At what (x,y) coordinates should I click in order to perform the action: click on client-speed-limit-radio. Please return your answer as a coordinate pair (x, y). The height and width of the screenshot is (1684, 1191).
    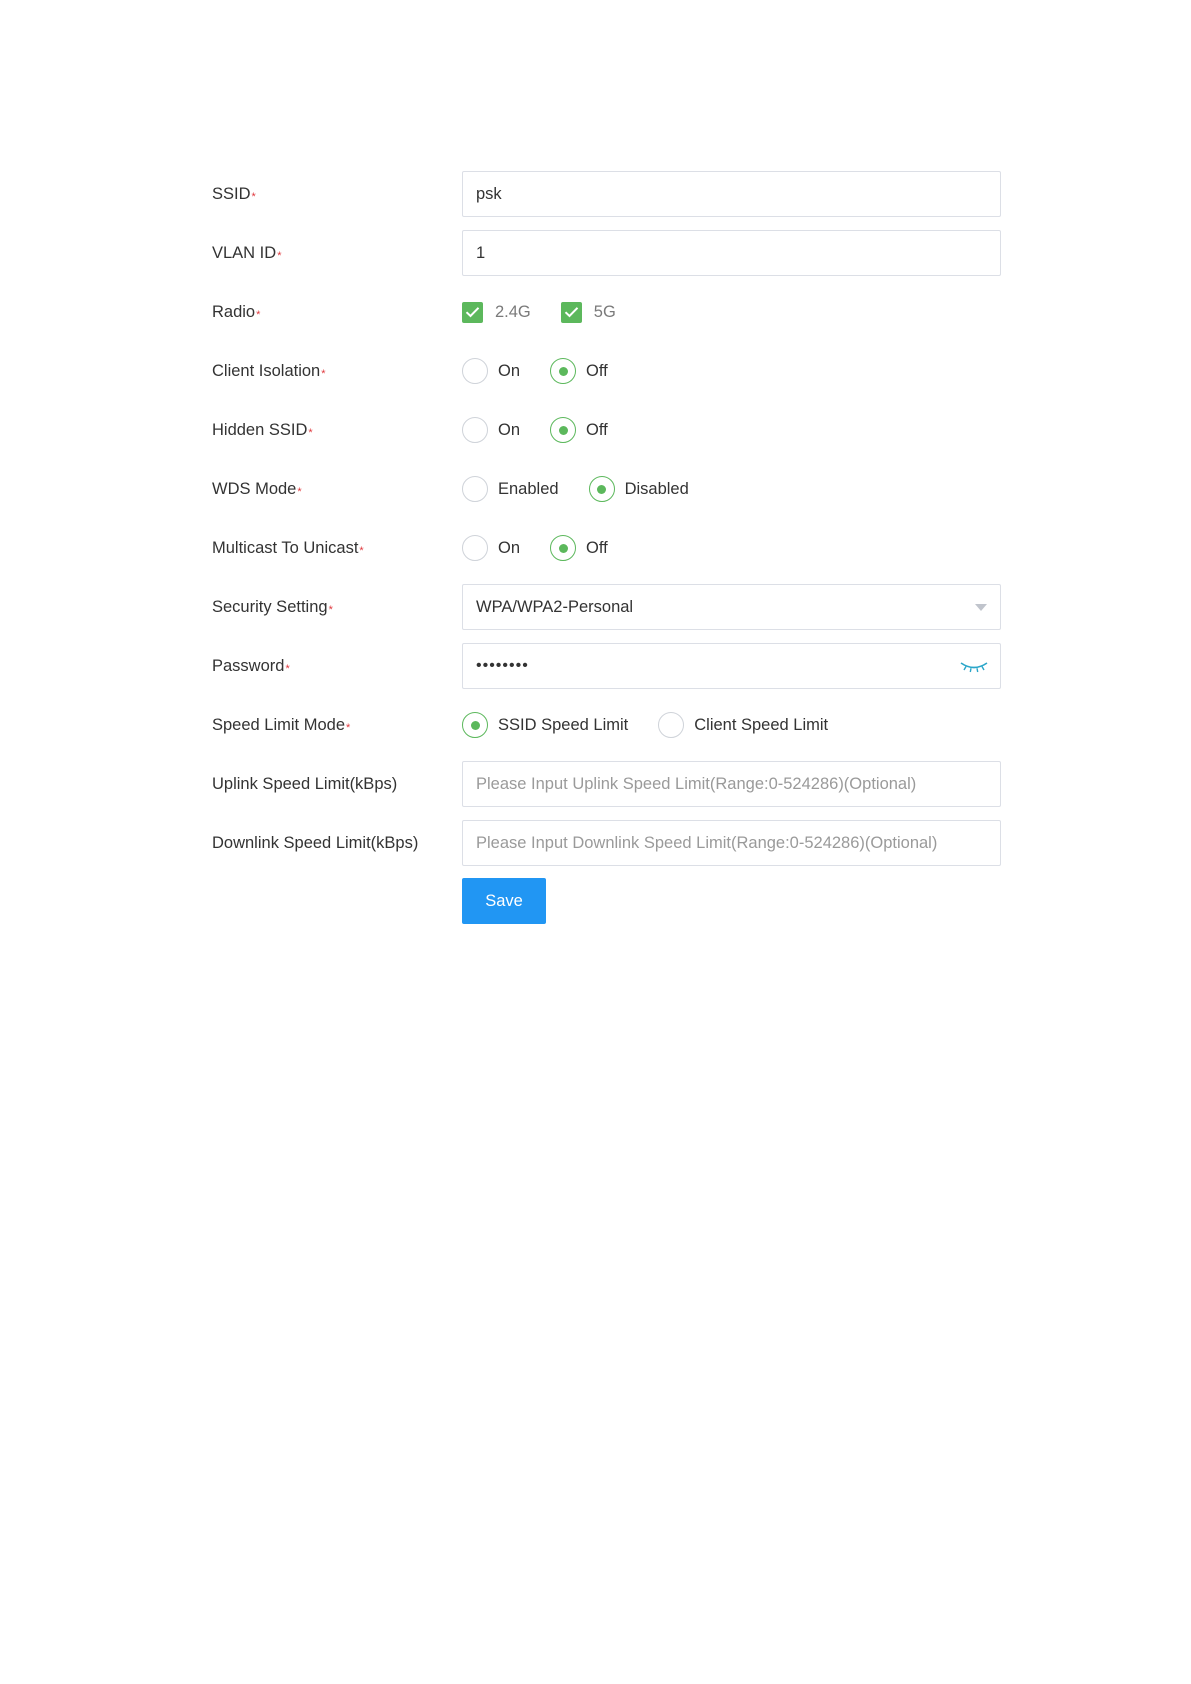
    Looking at the image, I should click on (671, 725).